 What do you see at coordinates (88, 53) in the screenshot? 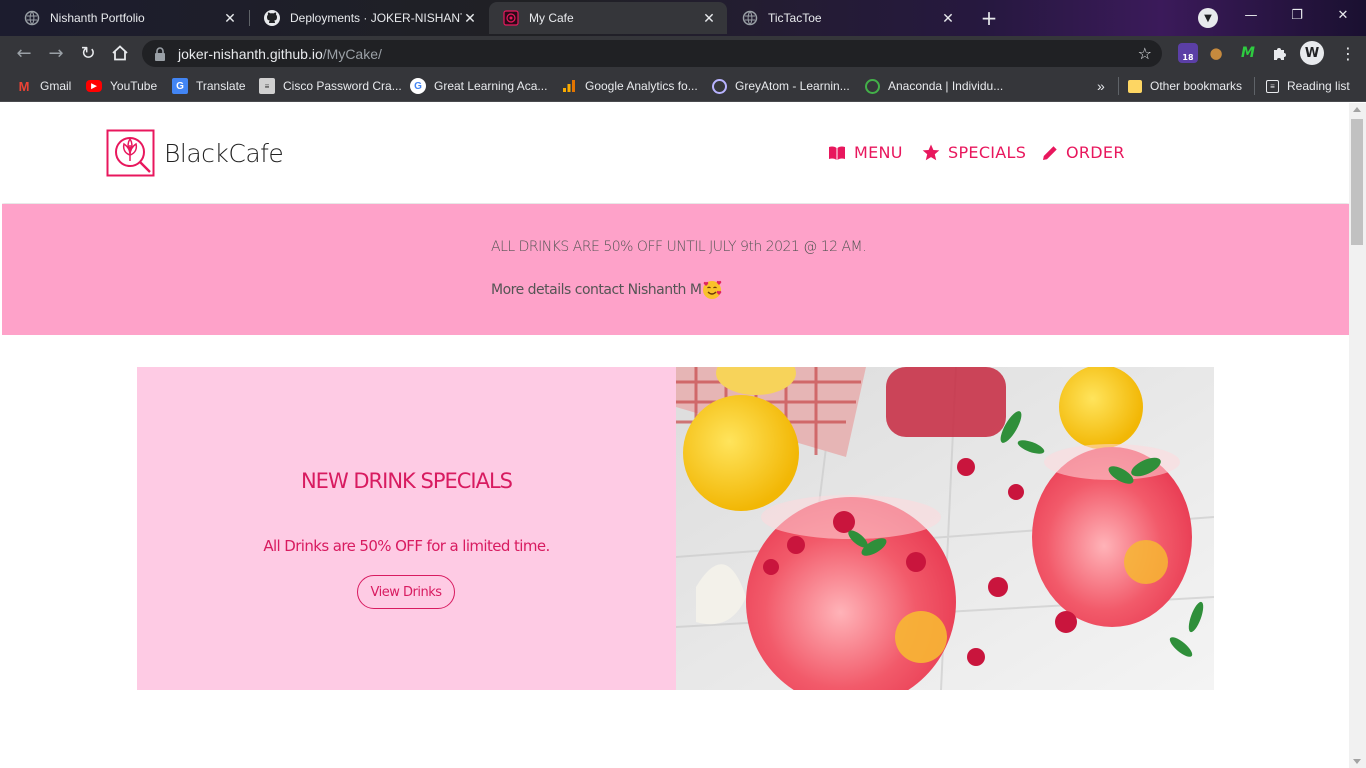
I see `reload-button: ↻` at bounding box center [88, 53].